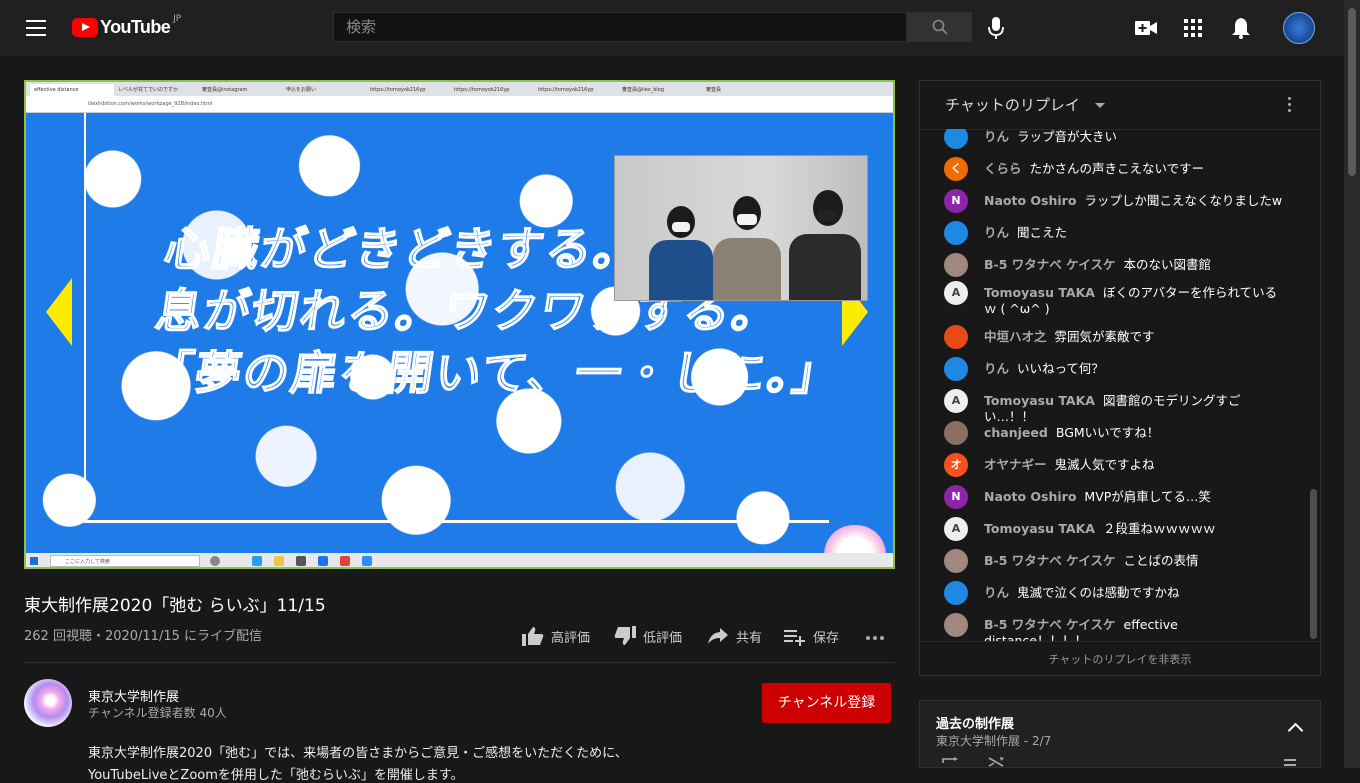 This screenshot has height=783, width=1360. What do you see at coordinates (996, 762) in the screenshot?
I see `shuffle-icon` at bounding box center [996, 762].